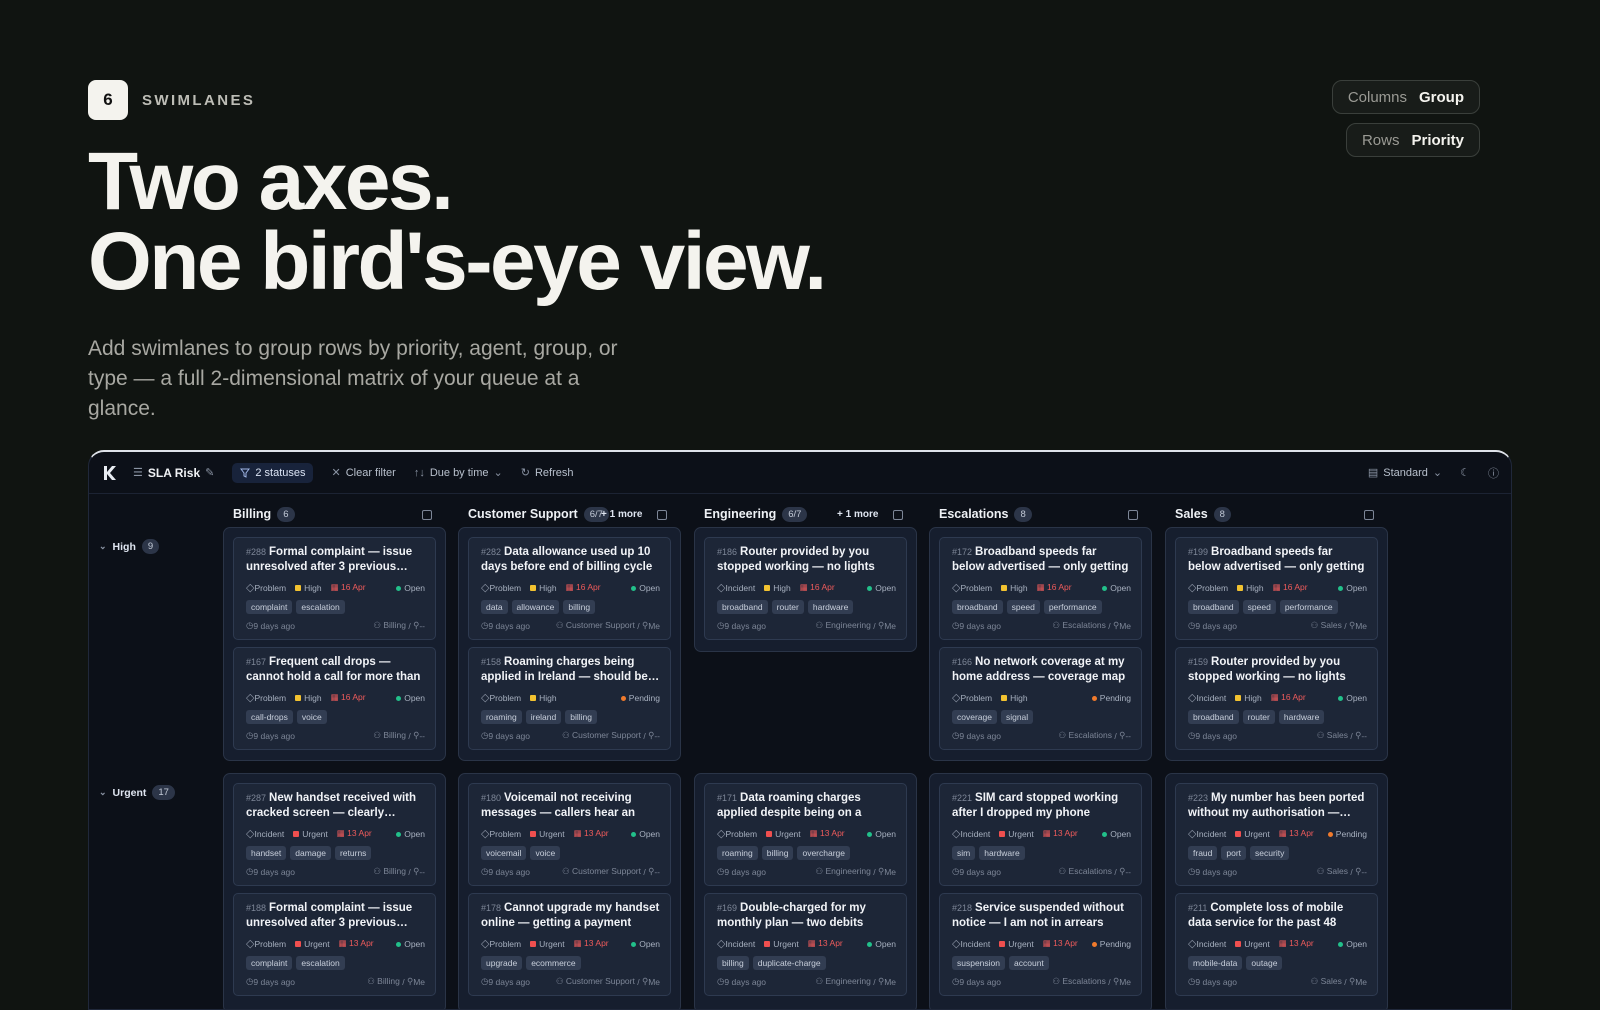 The height and width of the screenshot is (1010, 1600). What do you see at coordinates (173, 473) in the screenshot?
I see `view-selector: ☰ SLA Risk ✎` at bounding box center [173, 473].